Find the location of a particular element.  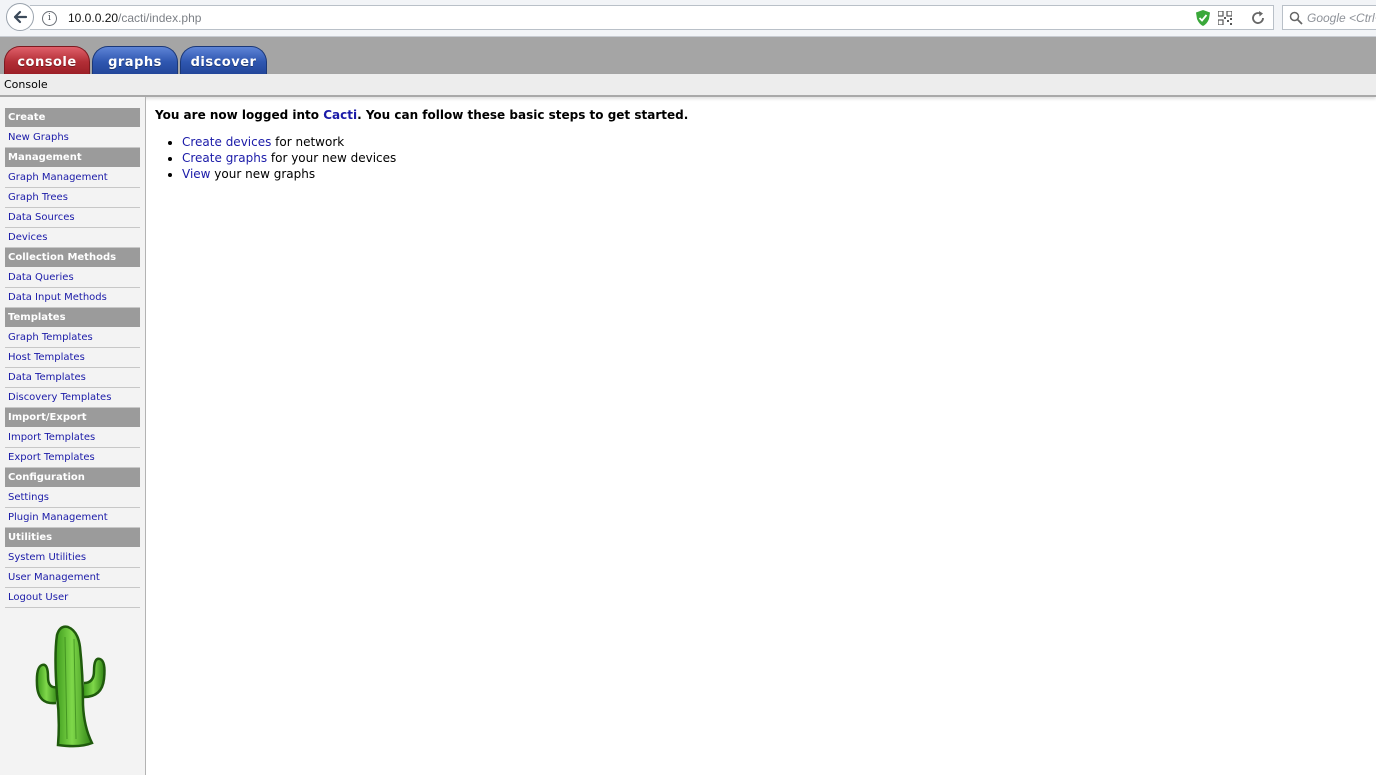

address-bar: i 10.0.0.20/cacti/index.php is located at coordinates (652, 17).